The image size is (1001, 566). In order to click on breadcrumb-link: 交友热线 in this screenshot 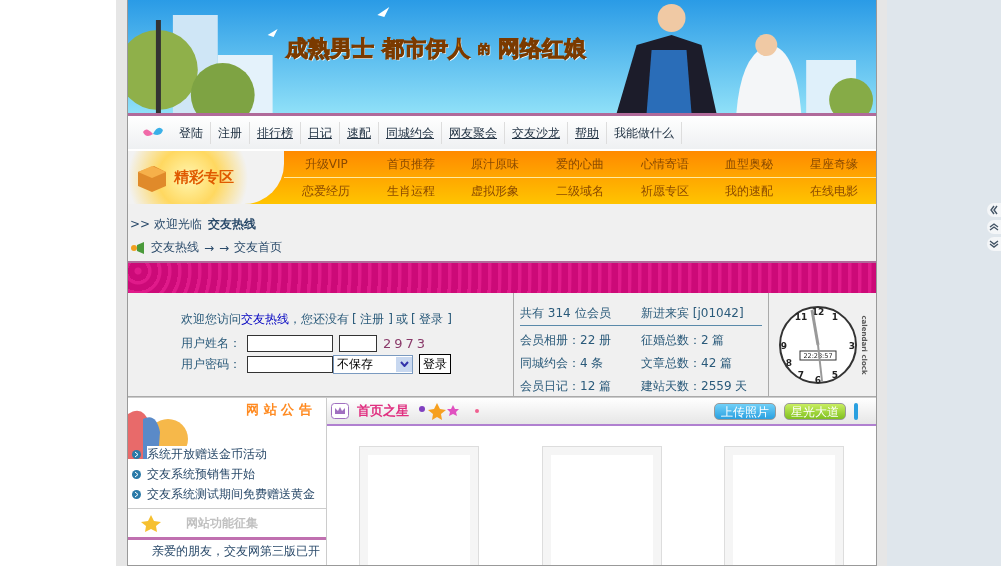, I will do `click(175, 247)`.